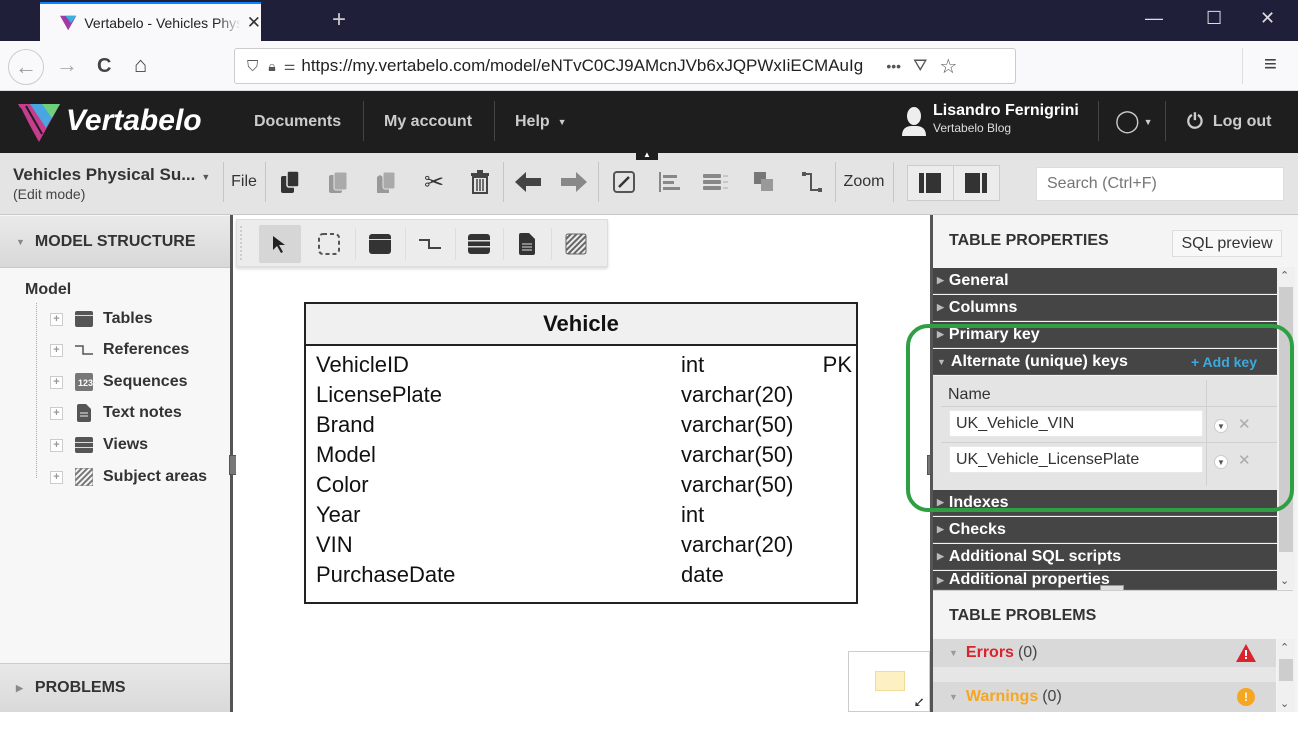  I want to click on model-structure-title: MODEL STRUCTURE, so click(115, 241).